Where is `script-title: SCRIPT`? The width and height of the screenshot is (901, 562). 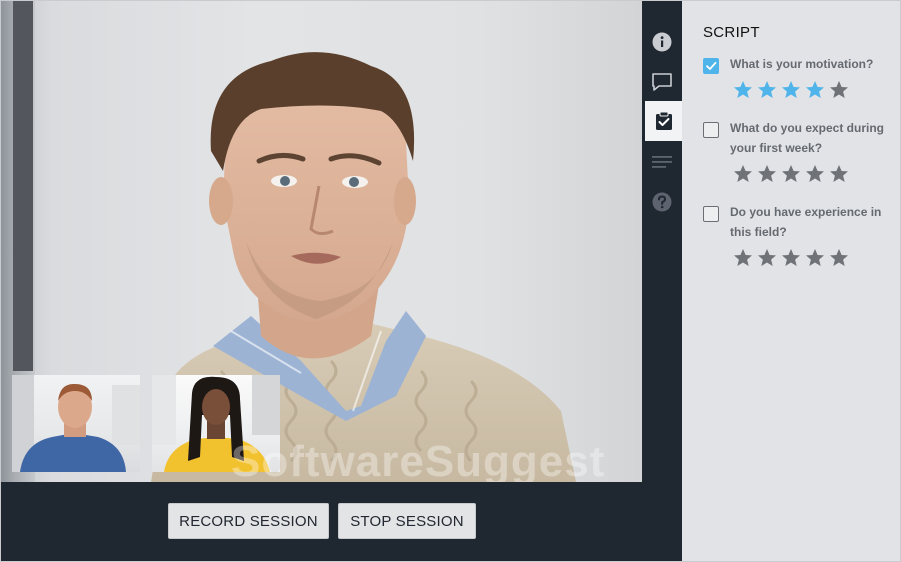
script-title: SCRIPT is located at coordinates (731, 32).